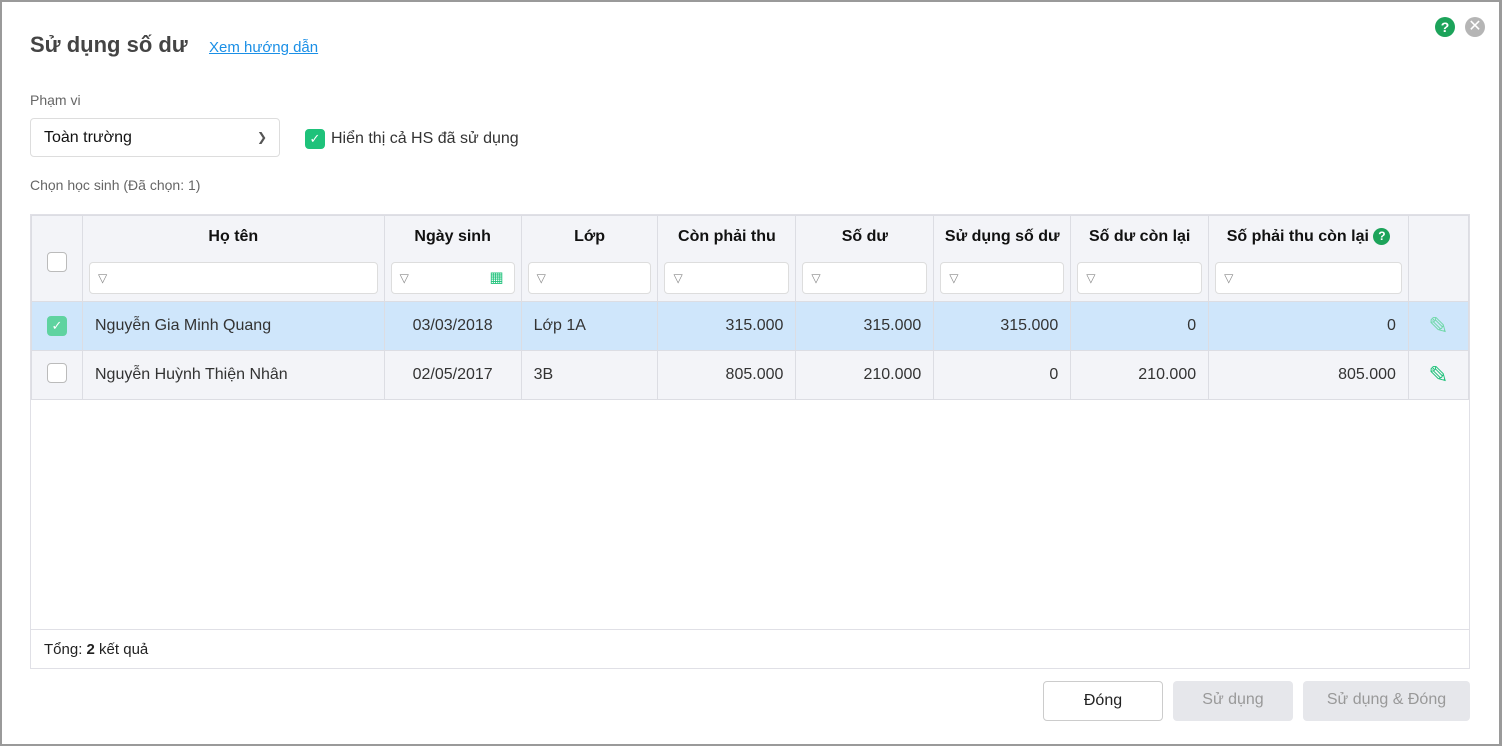  What do you see at coordinates (1438, 258) in the screenshot?
I see `action-header` at bounding box center [1438, 258].